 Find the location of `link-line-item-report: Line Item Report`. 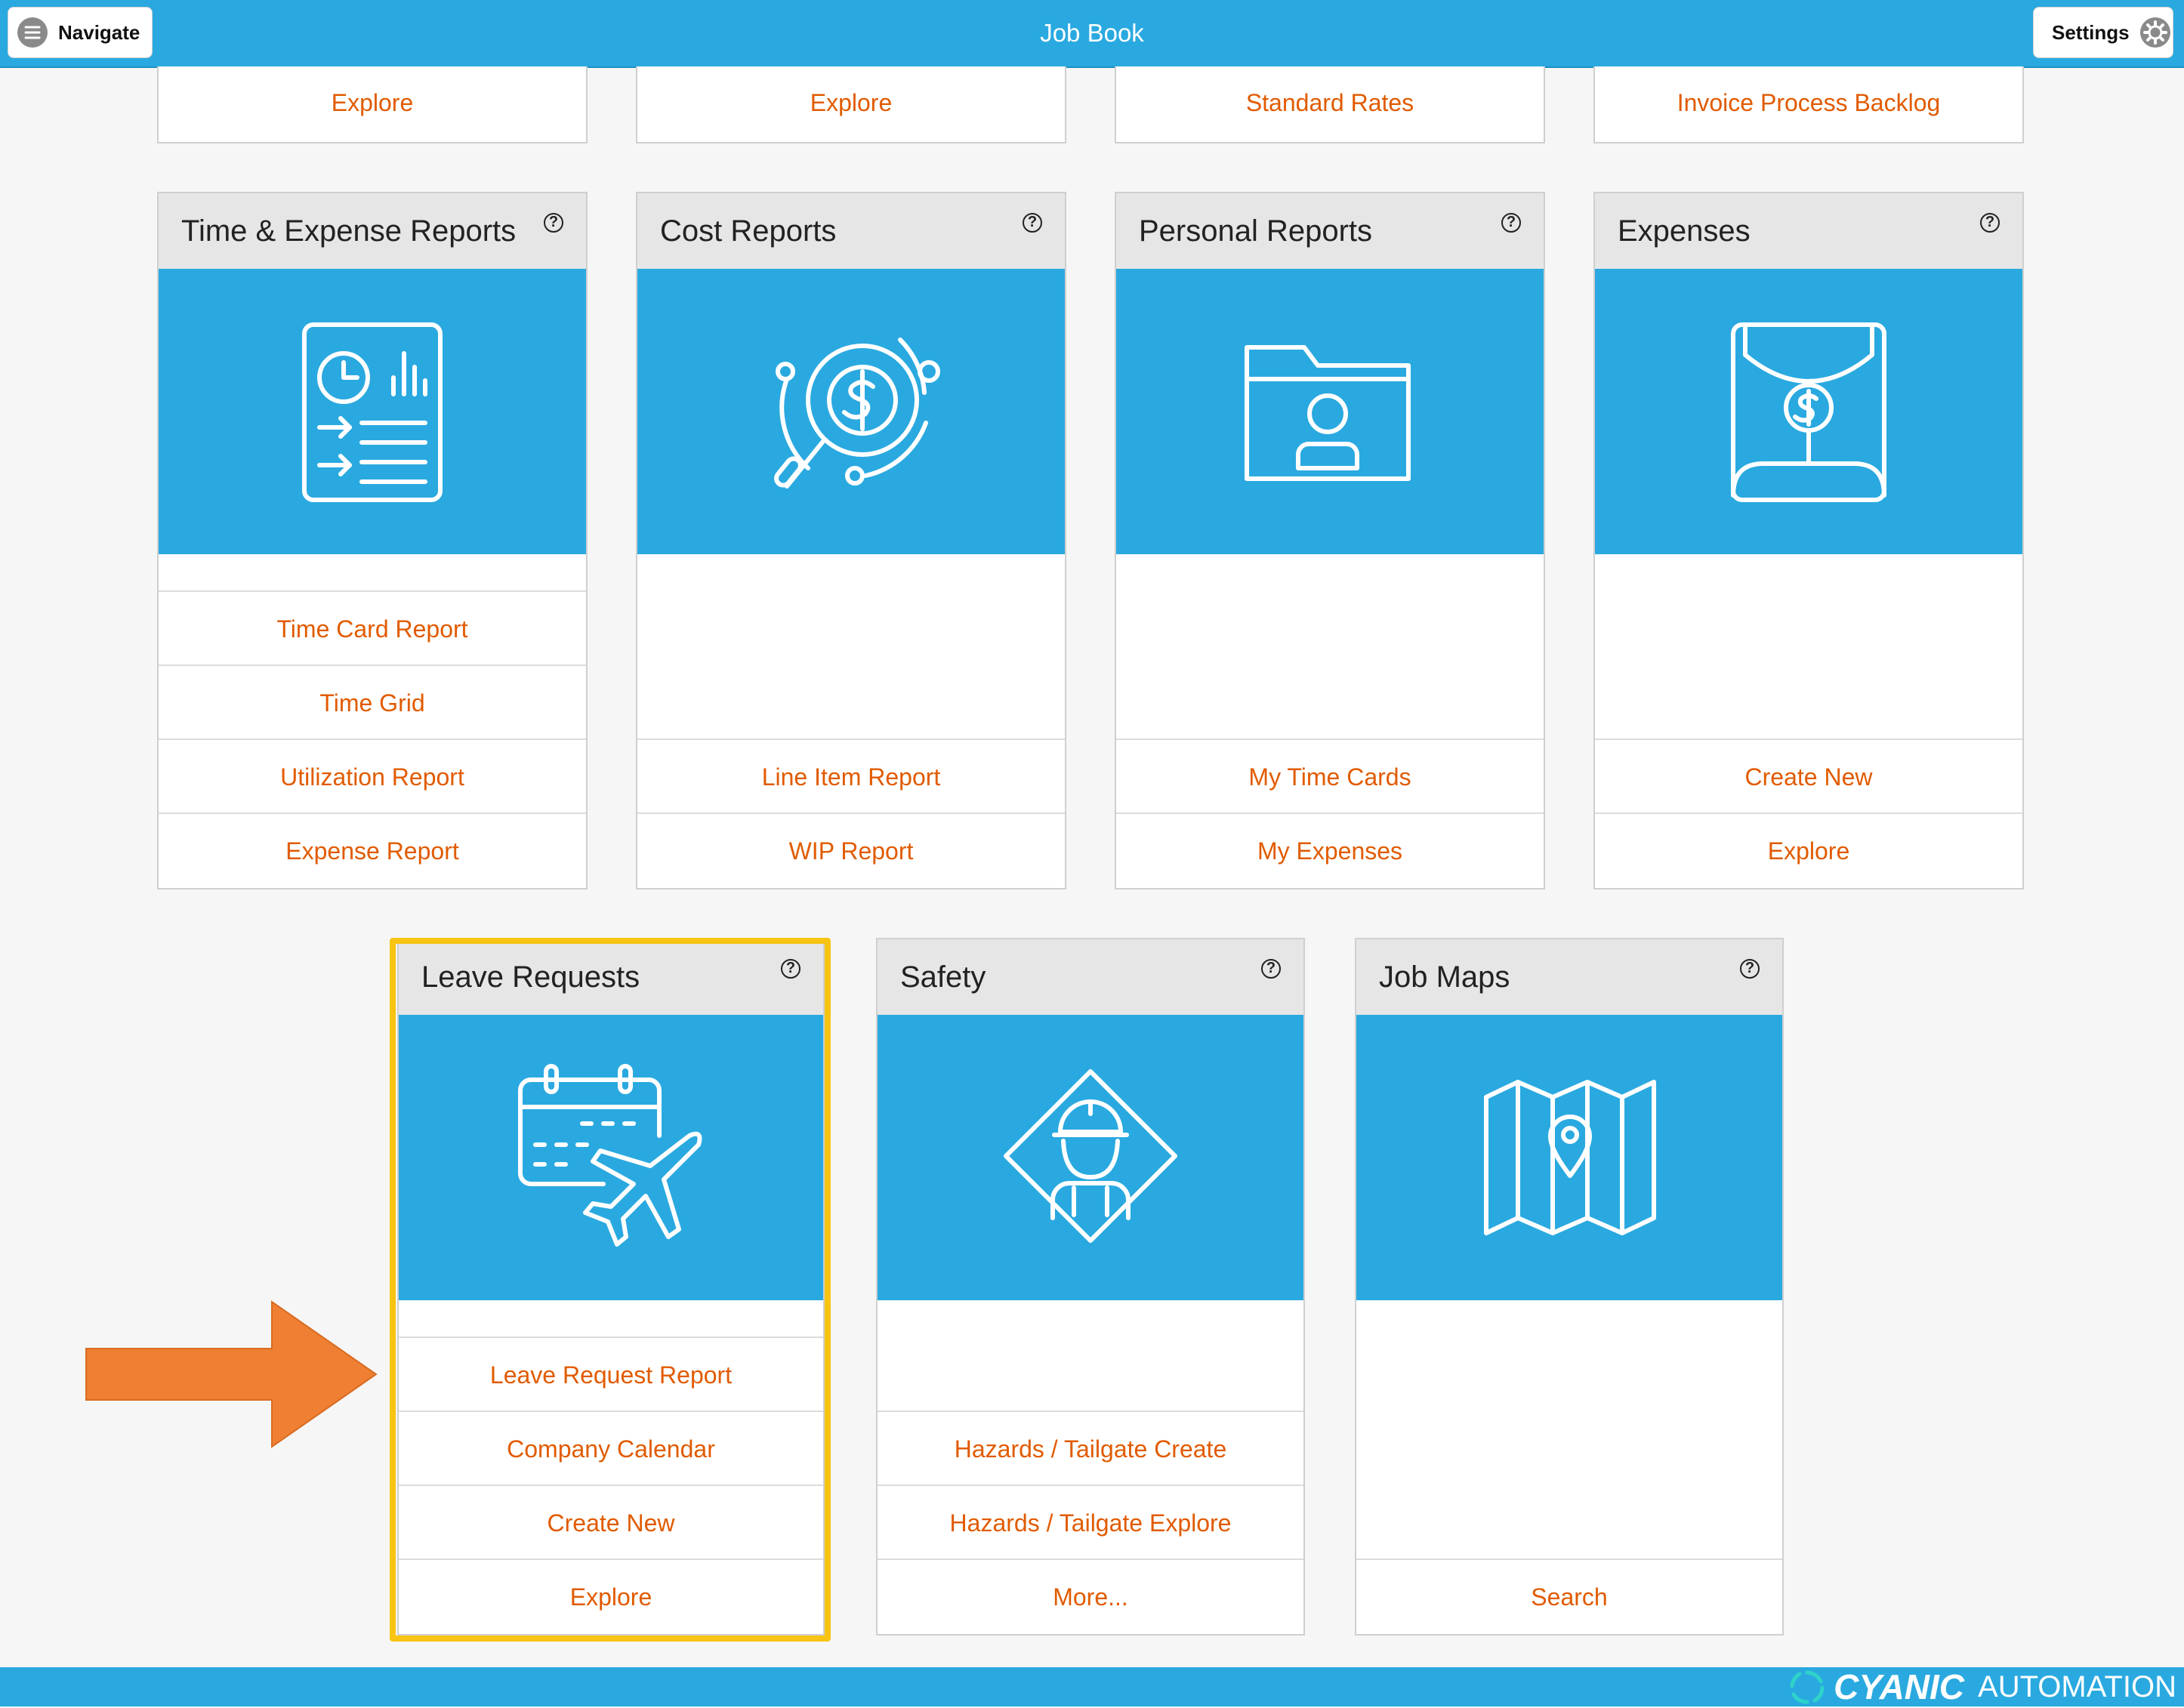

link-line-item-report: Line Item Report is located at coordinates (851, 776).